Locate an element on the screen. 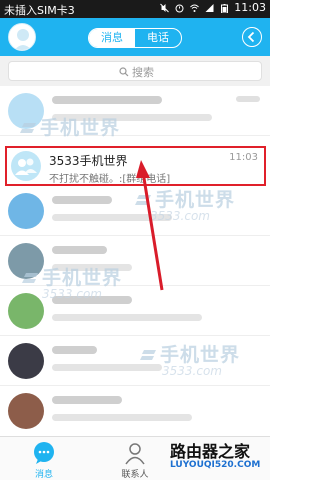 The height and width of the screenshot is (481, 320). contacts-icon is located at coordinates (135, 454).